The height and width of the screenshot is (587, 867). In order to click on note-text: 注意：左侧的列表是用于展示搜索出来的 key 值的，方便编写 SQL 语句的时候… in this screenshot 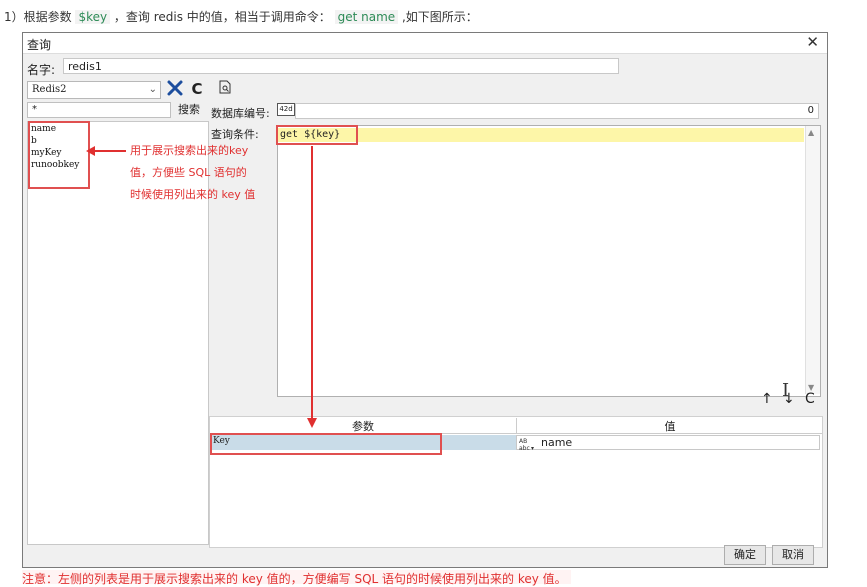, I will do `click(296, 578)`.